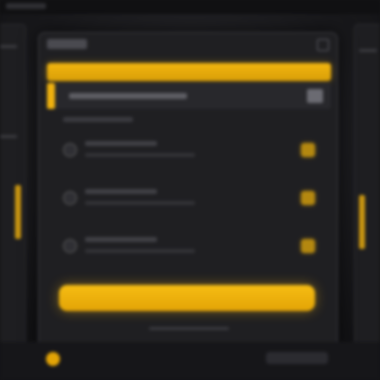 The height and width of the screenshot is (380, 380). What do you see at coordinates (26, 6) in the screenshot?
I see `top-tab` at bounding box center [26, 6].